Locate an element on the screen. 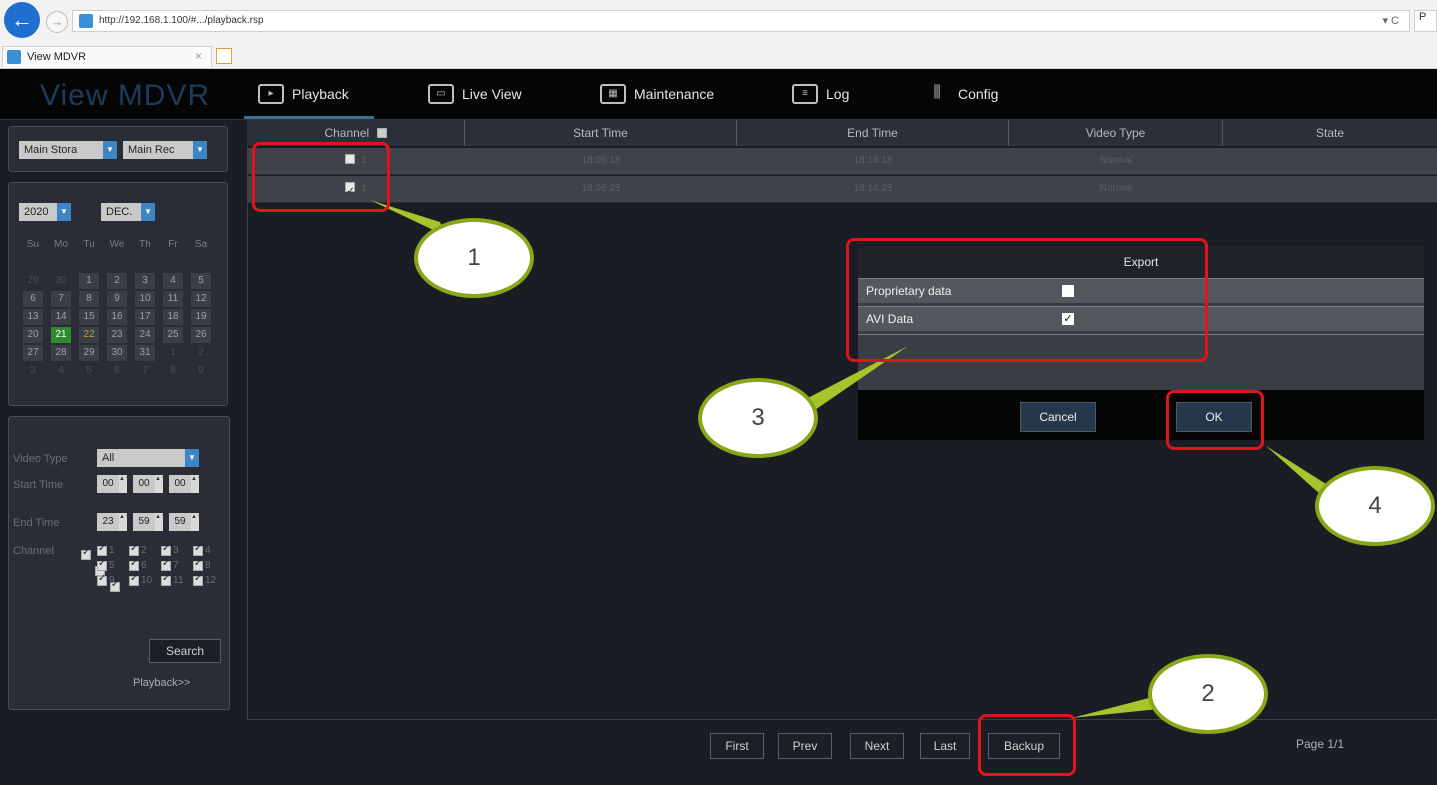 The width and height of the screenshot is (1437, 785). channel-option: 5 is located at coordinates (110, 564).